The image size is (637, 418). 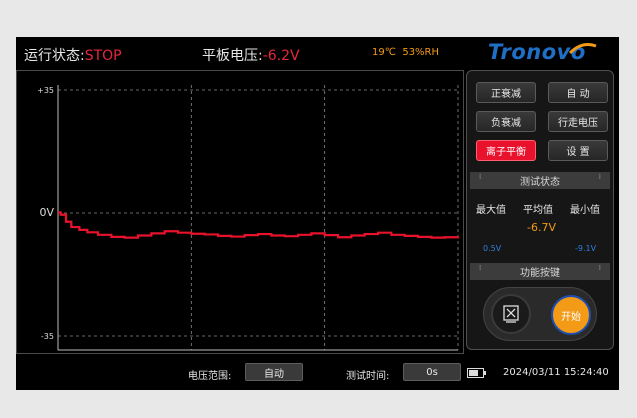 I want to click on battery-icon, so click(x=476, y=373).